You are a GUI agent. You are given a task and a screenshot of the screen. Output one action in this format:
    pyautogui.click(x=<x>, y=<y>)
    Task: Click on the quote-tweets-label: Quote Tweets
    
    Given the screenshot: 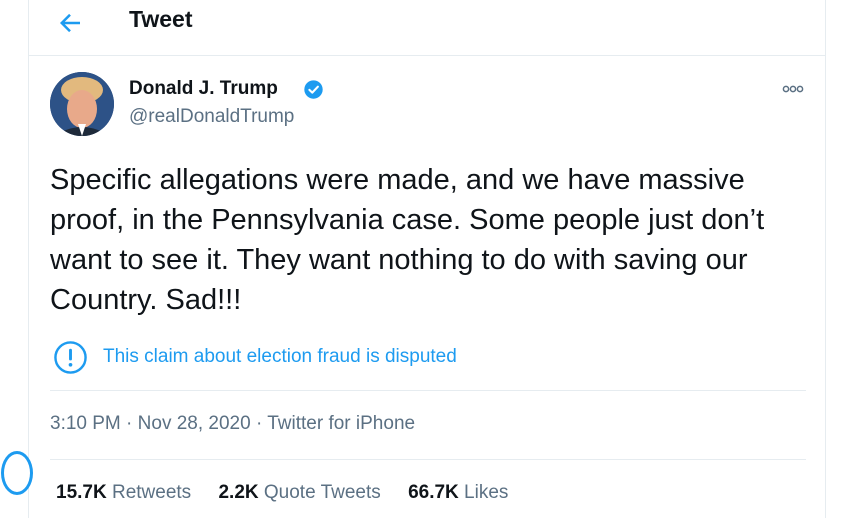 What is the action you would take?
    pyautogui.click(x=322, y=492)
    